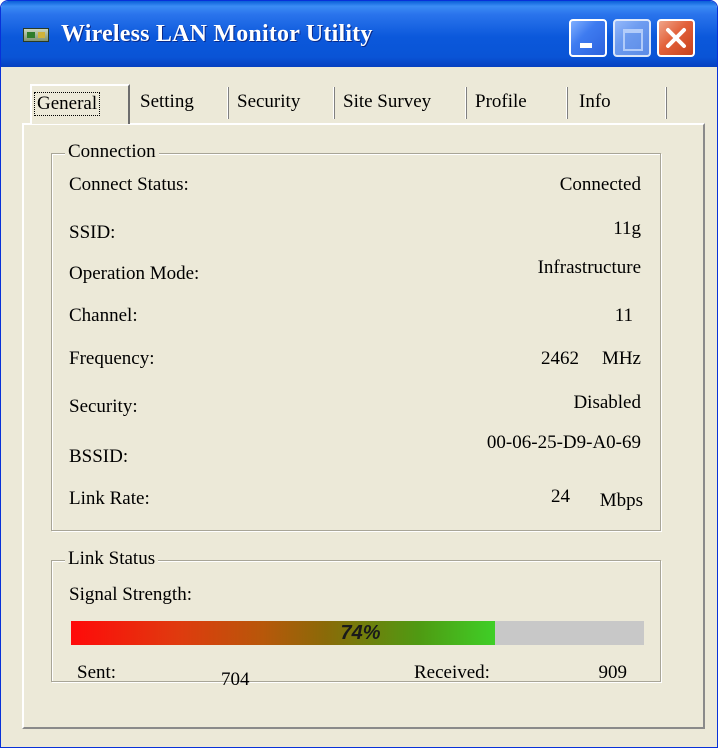 The width and height of the screenshot is (718, 748). Describe the element at coordinates (109, 498) in the screenshot. I see `link-rate-label: Link Rate:` at that location.